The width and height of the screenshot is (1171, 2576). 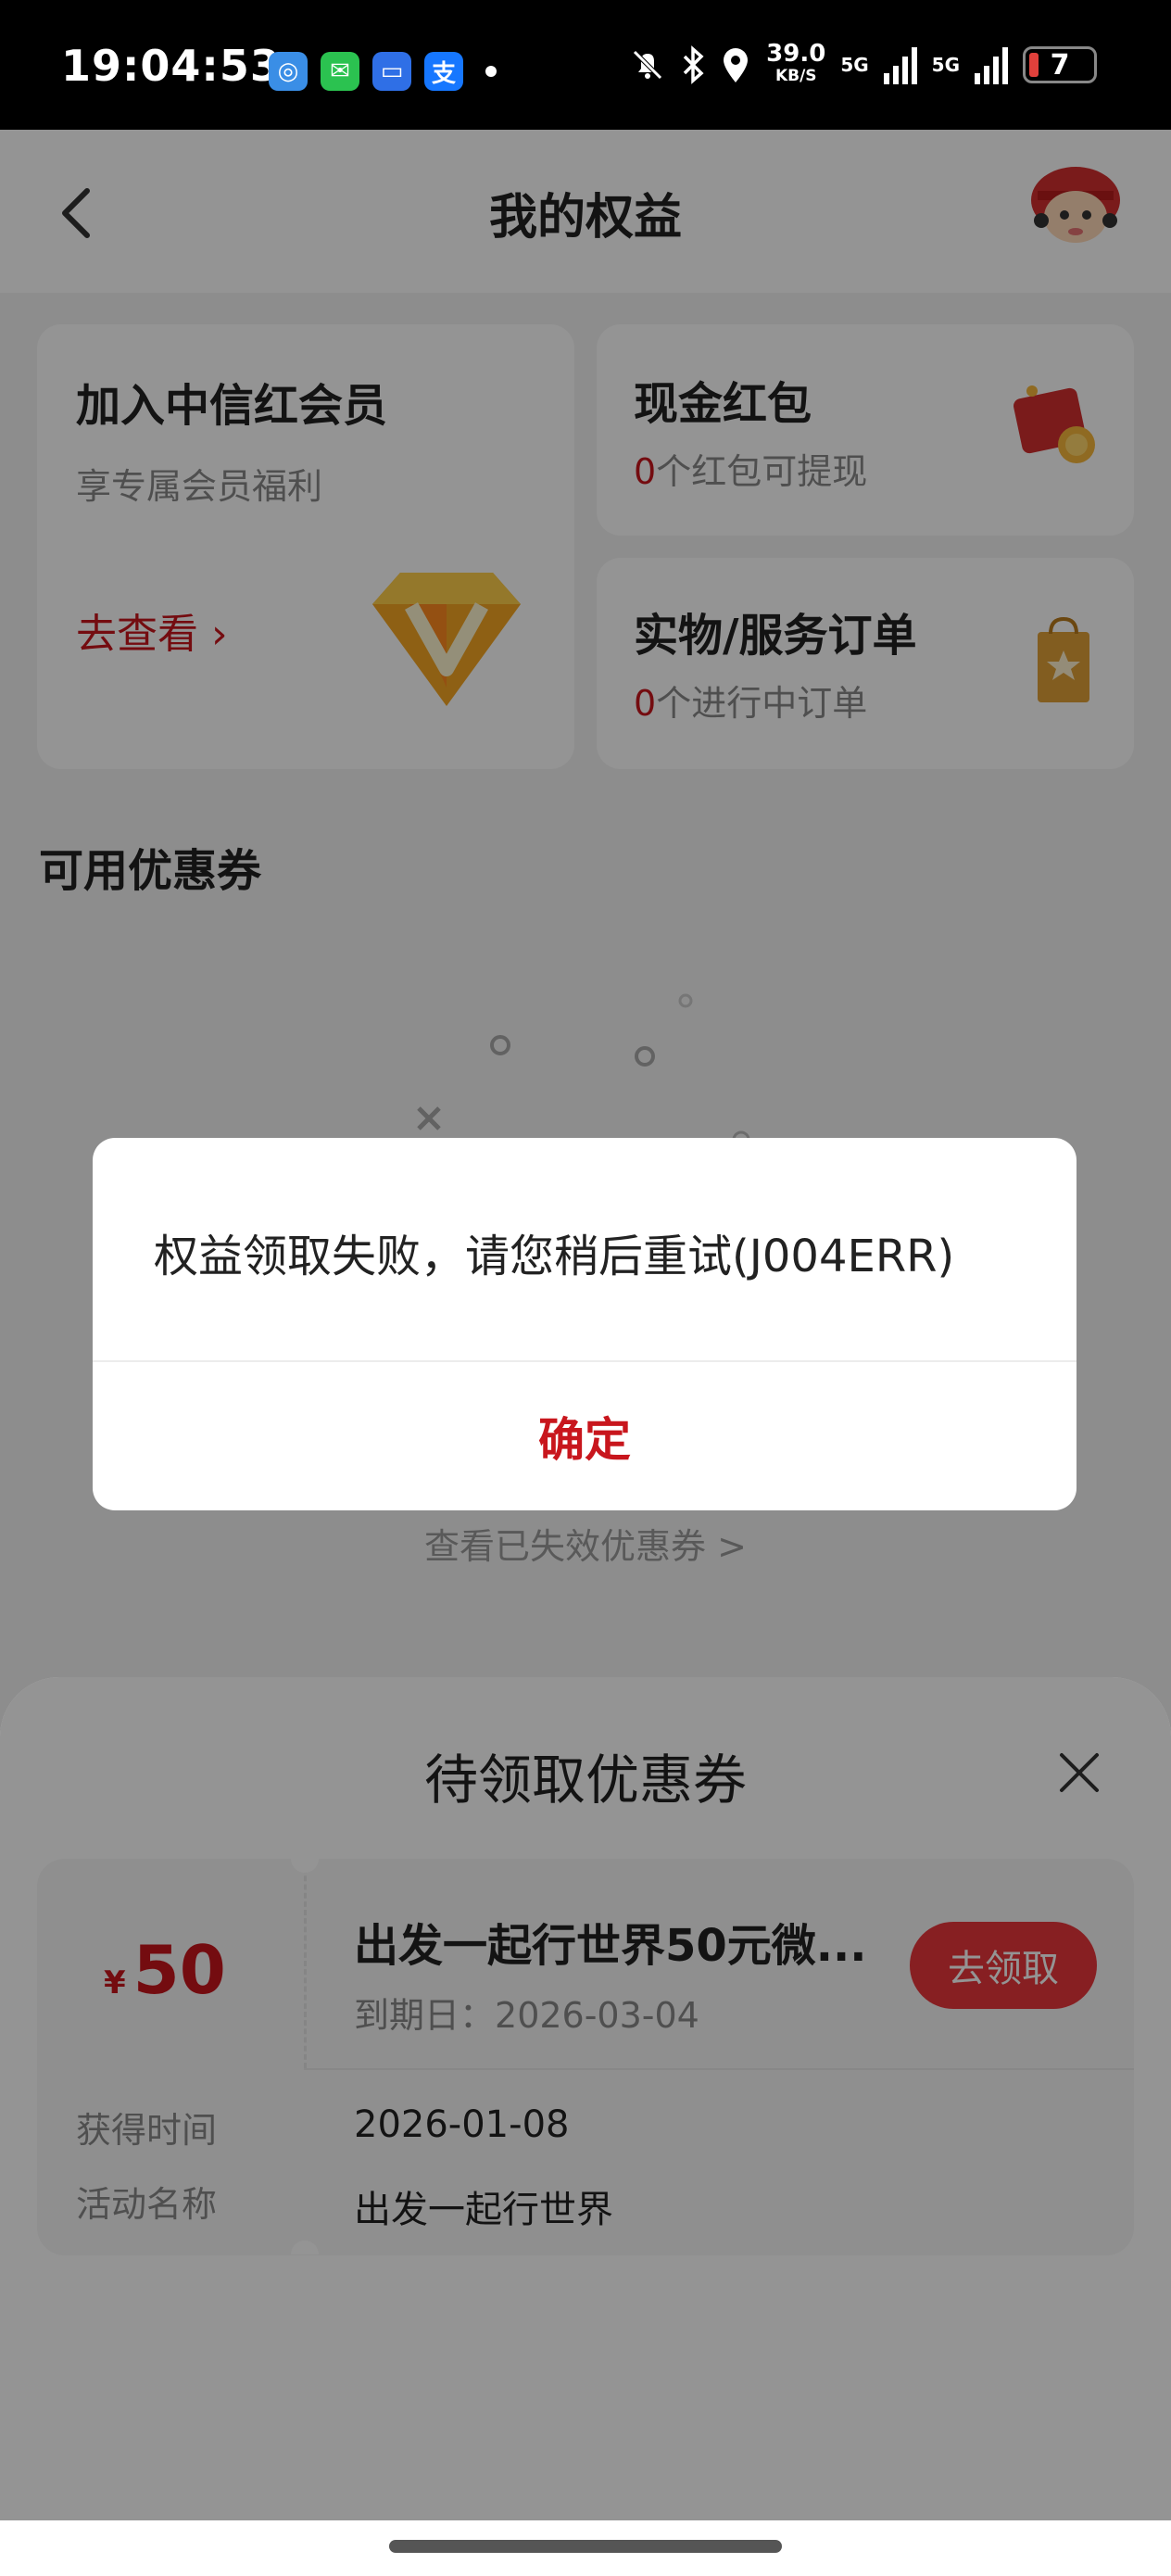 What do you see at coordinates (946, 65) in the screenshot?
I see `network-type-2: 5G` at bounding box center [946, 65].